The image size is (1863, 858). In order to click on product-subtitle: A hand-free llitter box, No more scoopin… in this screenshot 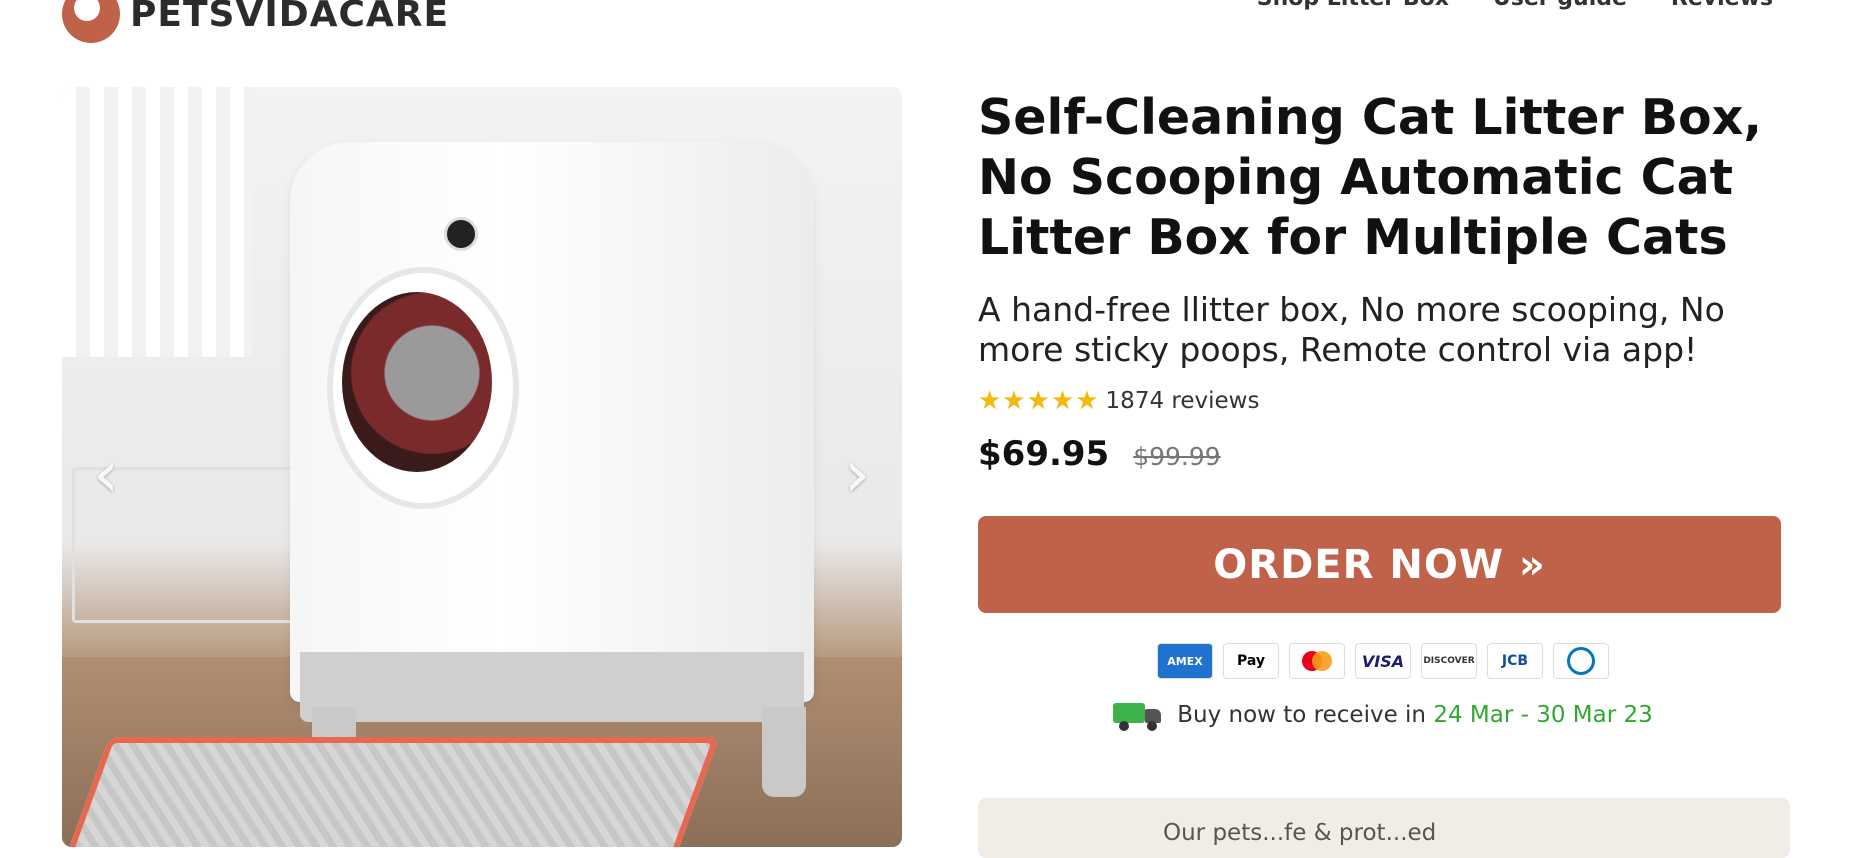, I will do `click(1351, 329)`.